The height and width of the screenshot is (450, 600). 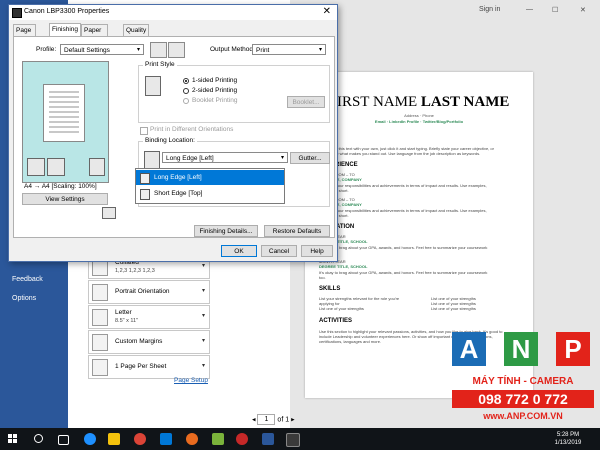 I want to click on tab-finishing: Finishing, so click(x=65, y=30).